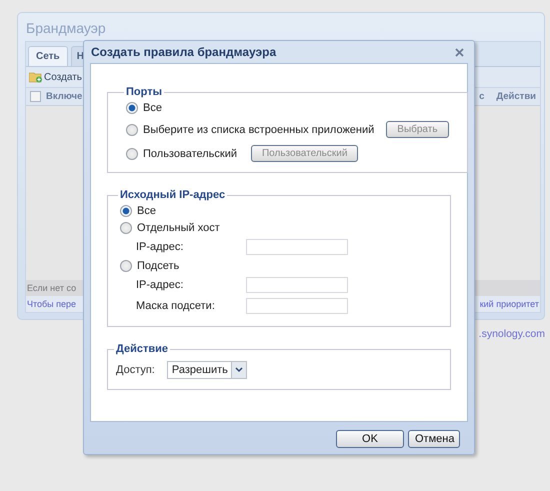 The image size is (550, 491). What do you see at coordinates (183, 52) in the screenshot?
I see `dialog-title: Создать правила брандмауэра` at bounding box center [183, 52].